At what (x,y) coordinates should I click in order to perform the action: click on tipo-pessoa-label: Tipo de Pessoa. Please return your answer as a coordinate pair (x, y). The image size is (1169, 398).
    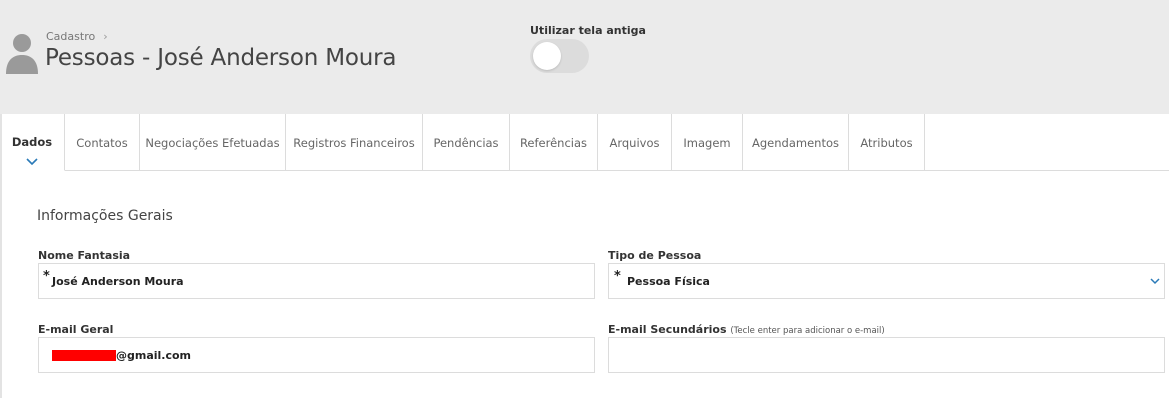
    Looking at the image, I should click on (655, 255).